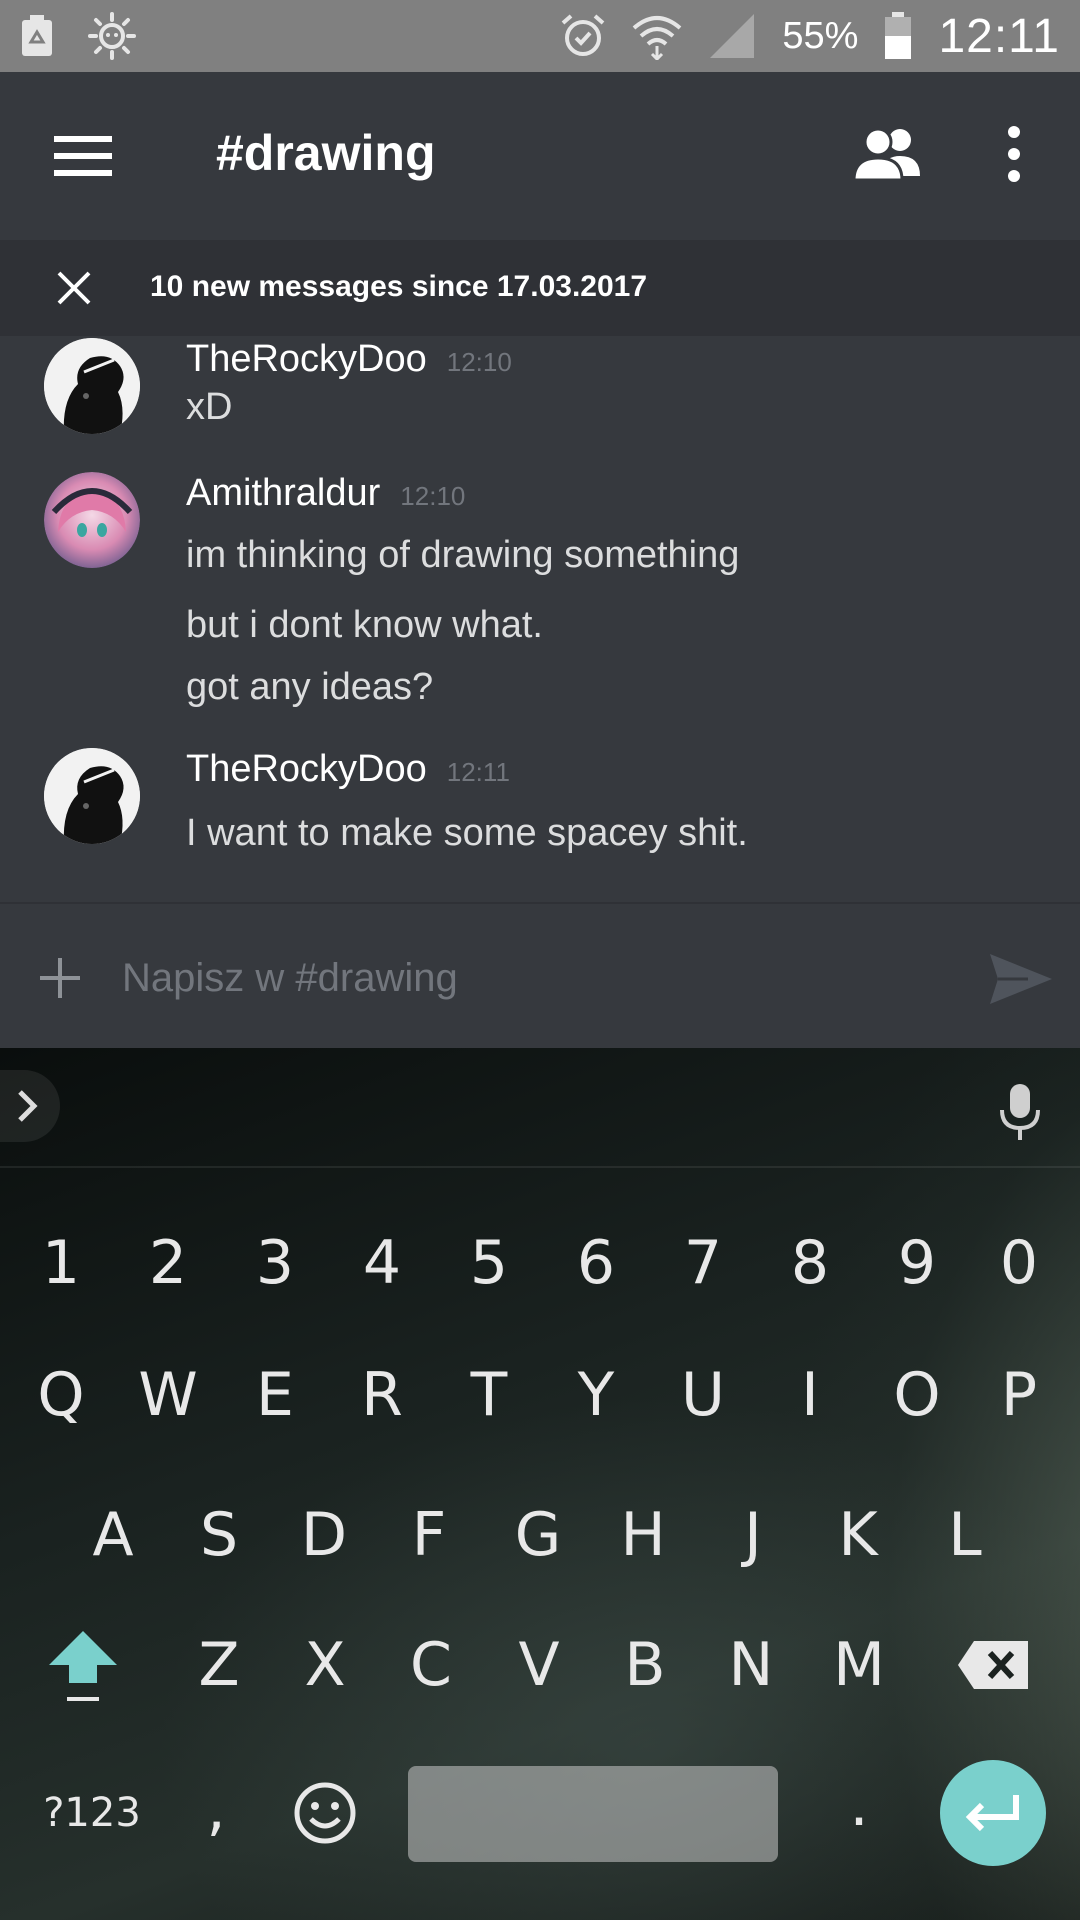 This screenshot has height=1920, width=1080. Describe the element at coordinates (325, 1813) in the screenshot. I see `emoji-icon` at that location.